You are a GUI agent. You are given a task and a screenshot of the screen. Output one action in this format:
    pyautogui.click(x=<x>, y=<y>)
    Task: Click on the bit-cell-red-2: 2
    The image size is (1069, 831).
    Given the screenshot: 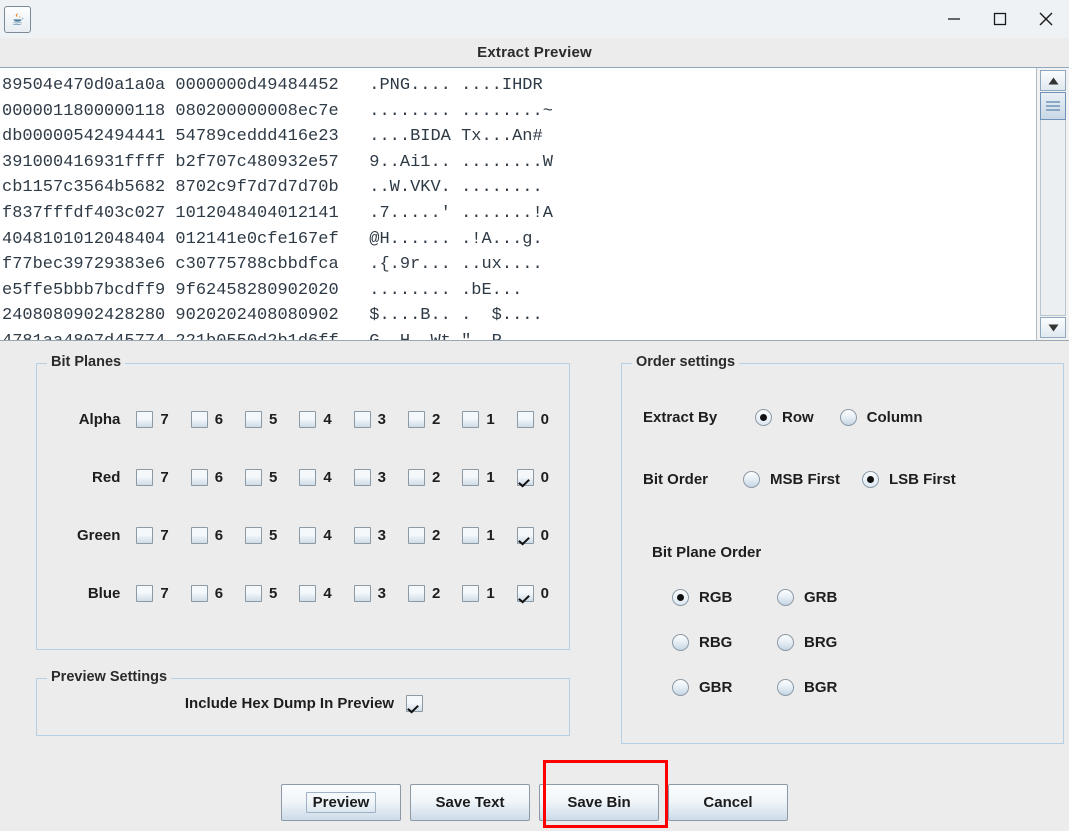 What is the action you would take?
    pyautogui.click(x=435, y=477)
    